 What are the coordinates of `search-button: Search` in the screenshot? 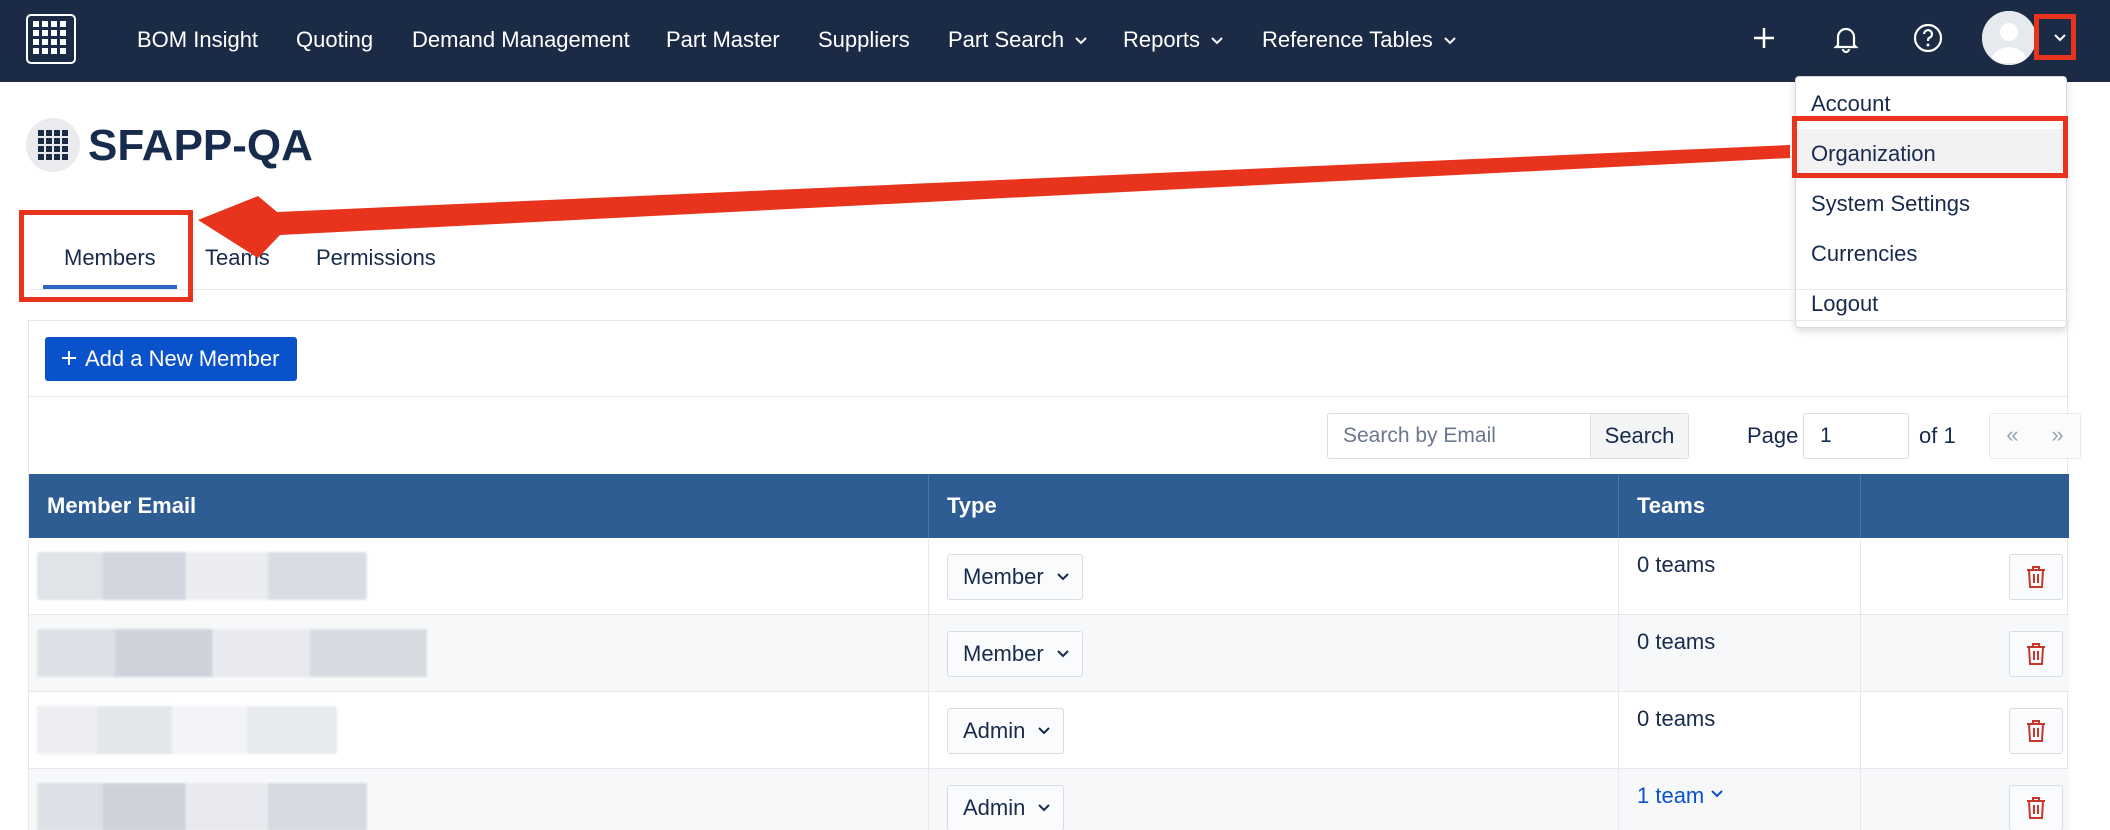 It's located at (1639, 436).